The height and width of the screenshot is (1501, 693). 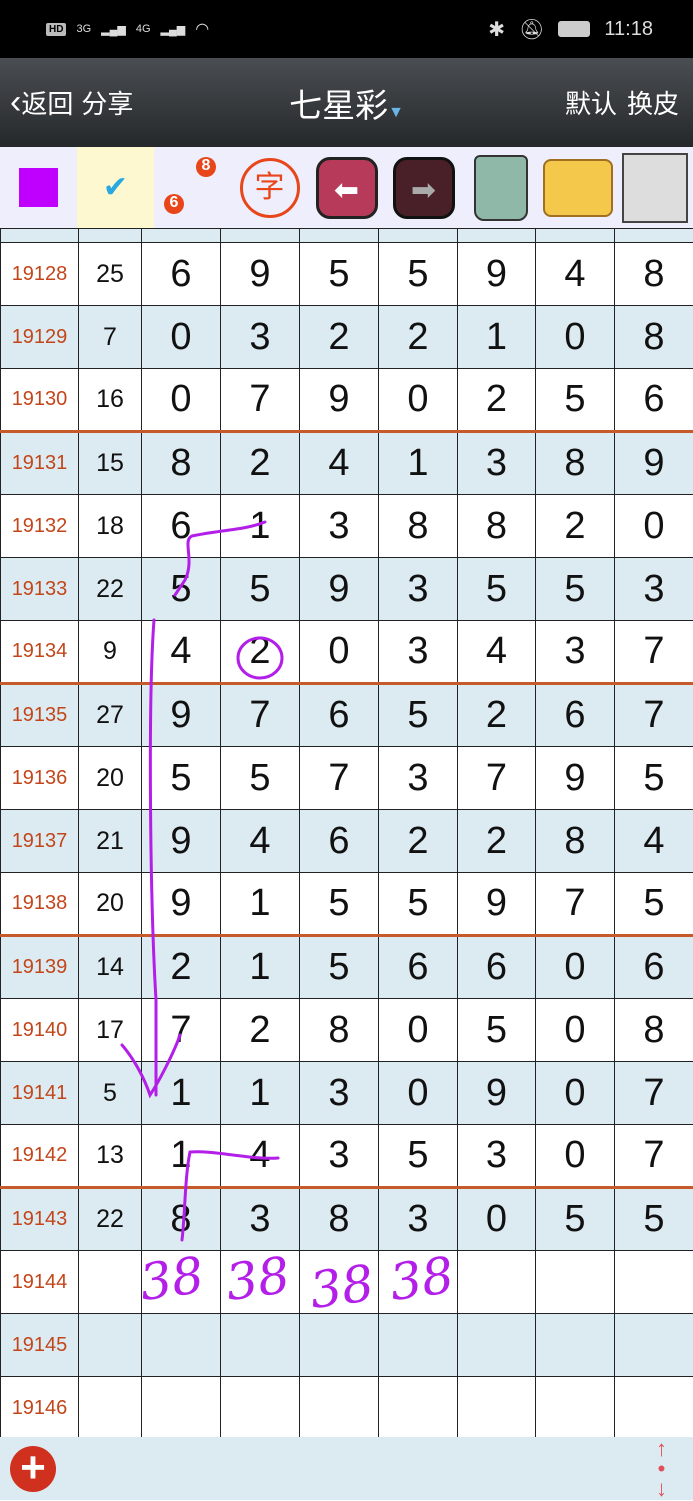 I want to click on share-button: 分享, so click(x=107, y=102).